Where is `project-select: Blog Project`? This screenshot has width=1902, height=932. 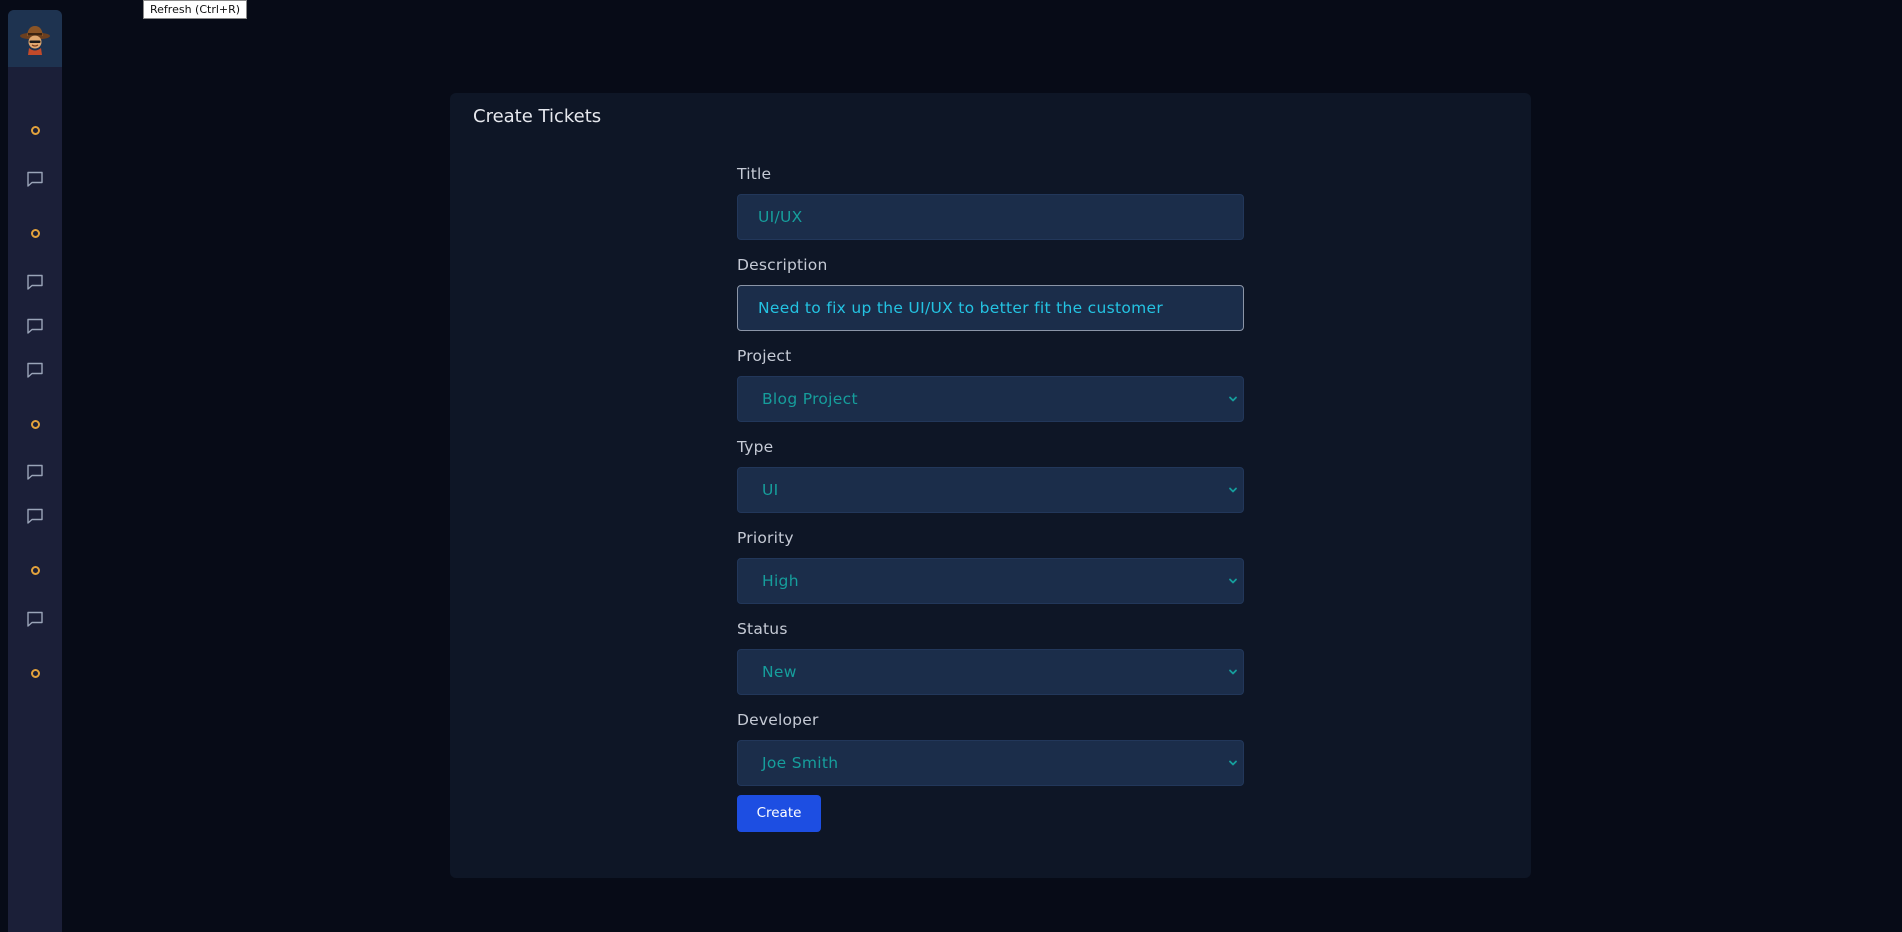 project-select: Blog Project is located at coordinates (990, 399).